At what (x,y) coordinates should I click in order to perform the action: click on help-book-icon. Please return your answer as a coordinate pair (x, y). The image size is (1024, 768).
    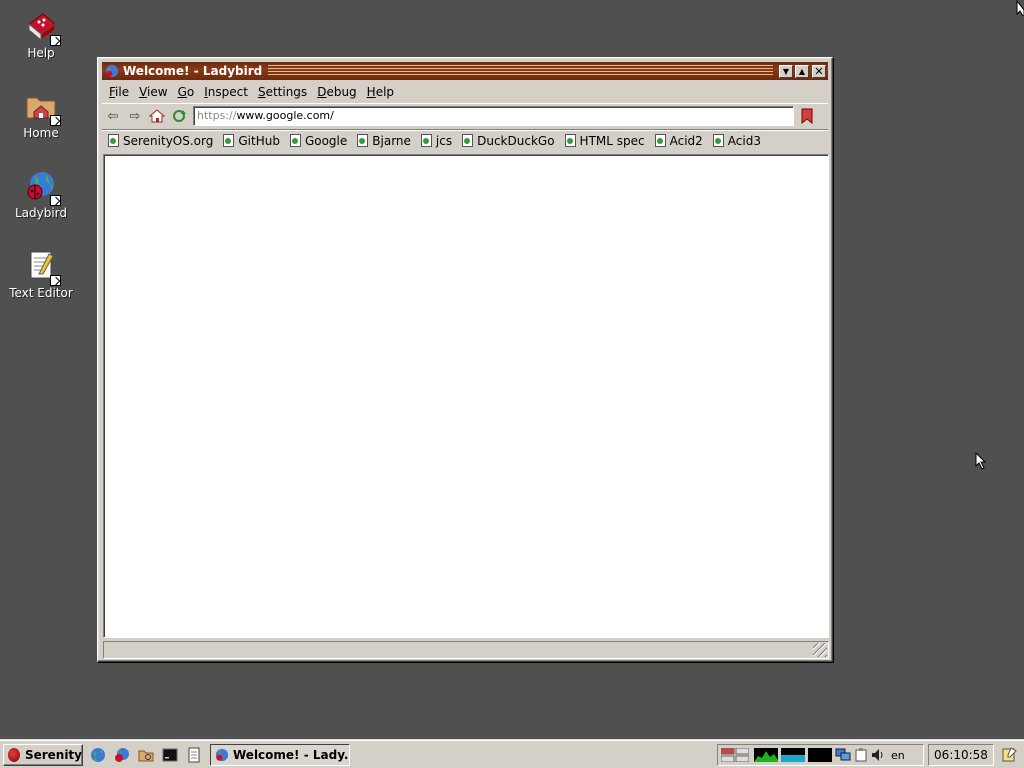
    Looking at the image, I should click on (43, 28).